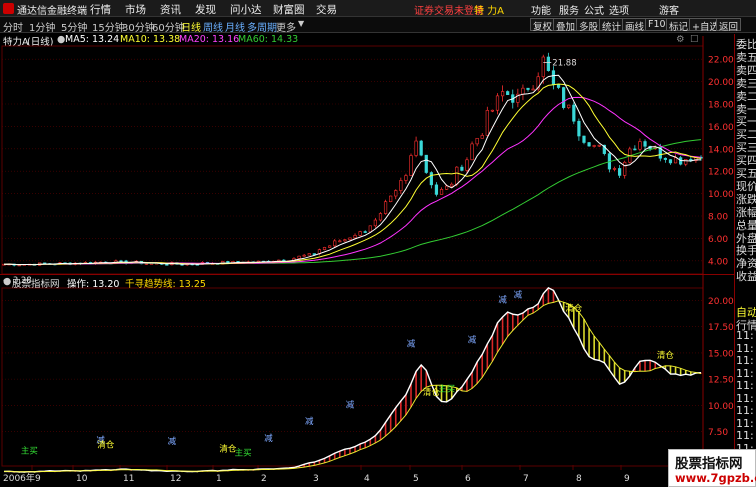 This screenshot has width=756, height=487. I want to click on price-tick-label: 6.00, so click(718, 240).